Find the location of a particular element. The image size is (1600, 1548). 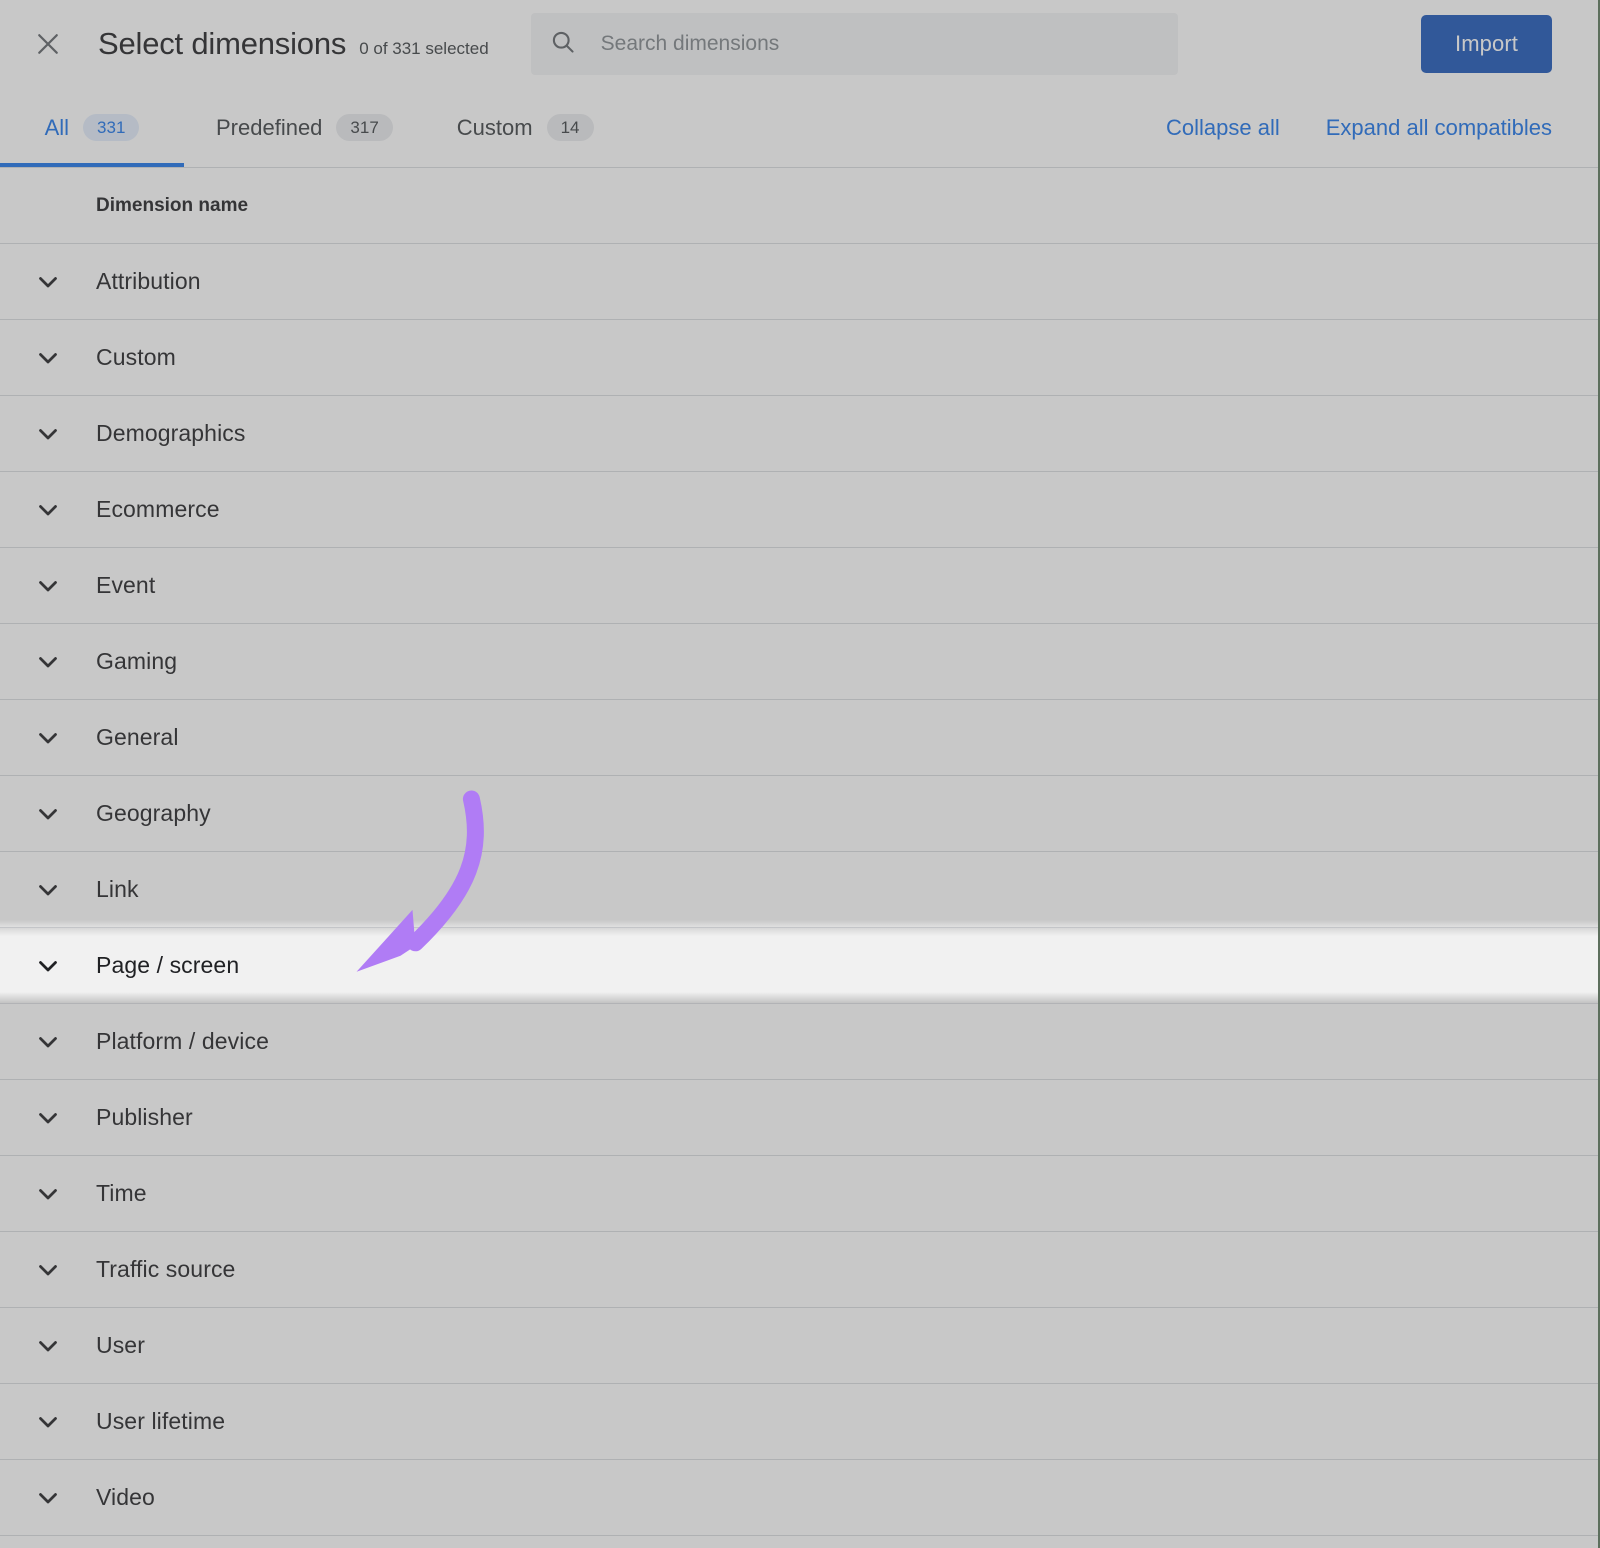

table-row-label: Link is located at coordinates (117, 889).